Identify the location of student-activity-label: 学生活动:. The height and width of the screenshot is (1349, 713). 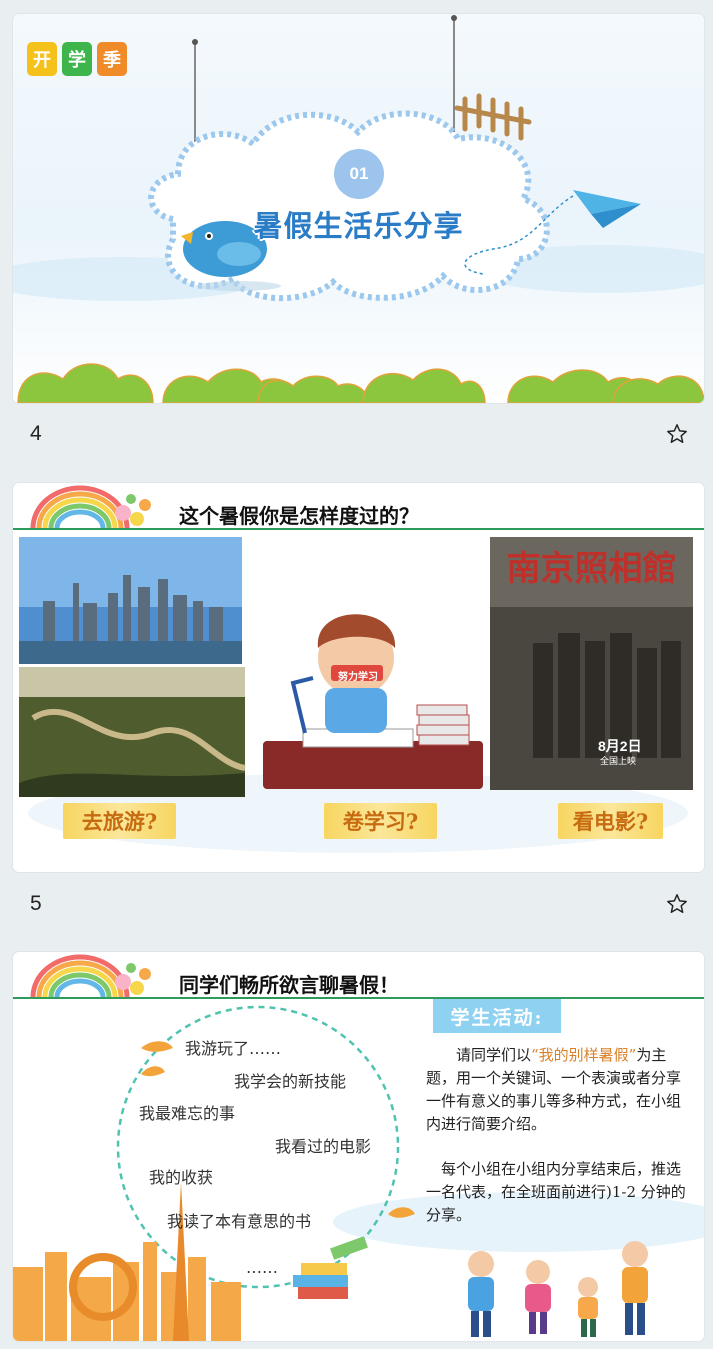
(497, 1016).